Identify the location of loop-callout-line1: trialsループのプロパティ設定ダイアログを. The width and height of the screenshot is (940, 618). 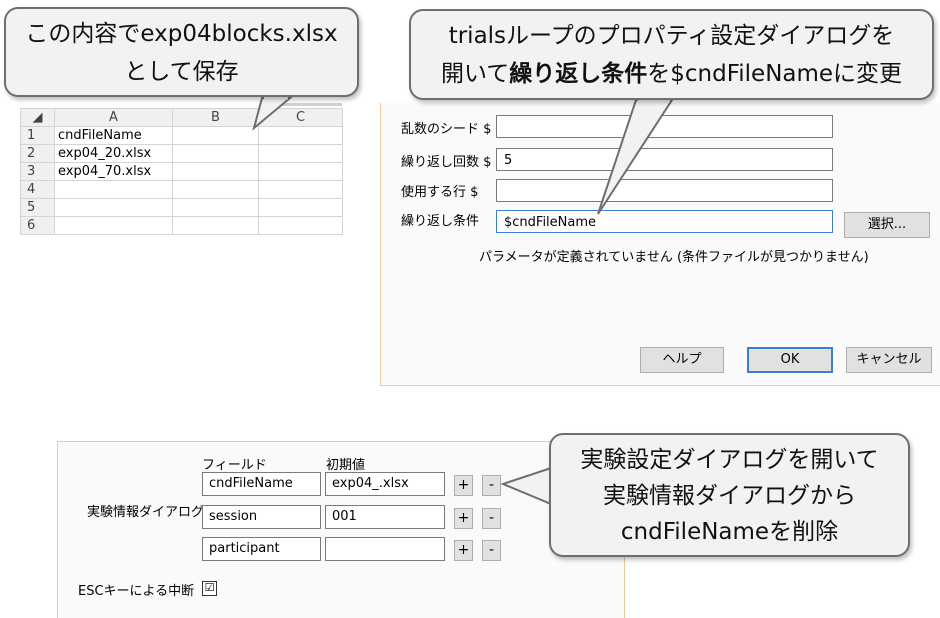
(671, 36).